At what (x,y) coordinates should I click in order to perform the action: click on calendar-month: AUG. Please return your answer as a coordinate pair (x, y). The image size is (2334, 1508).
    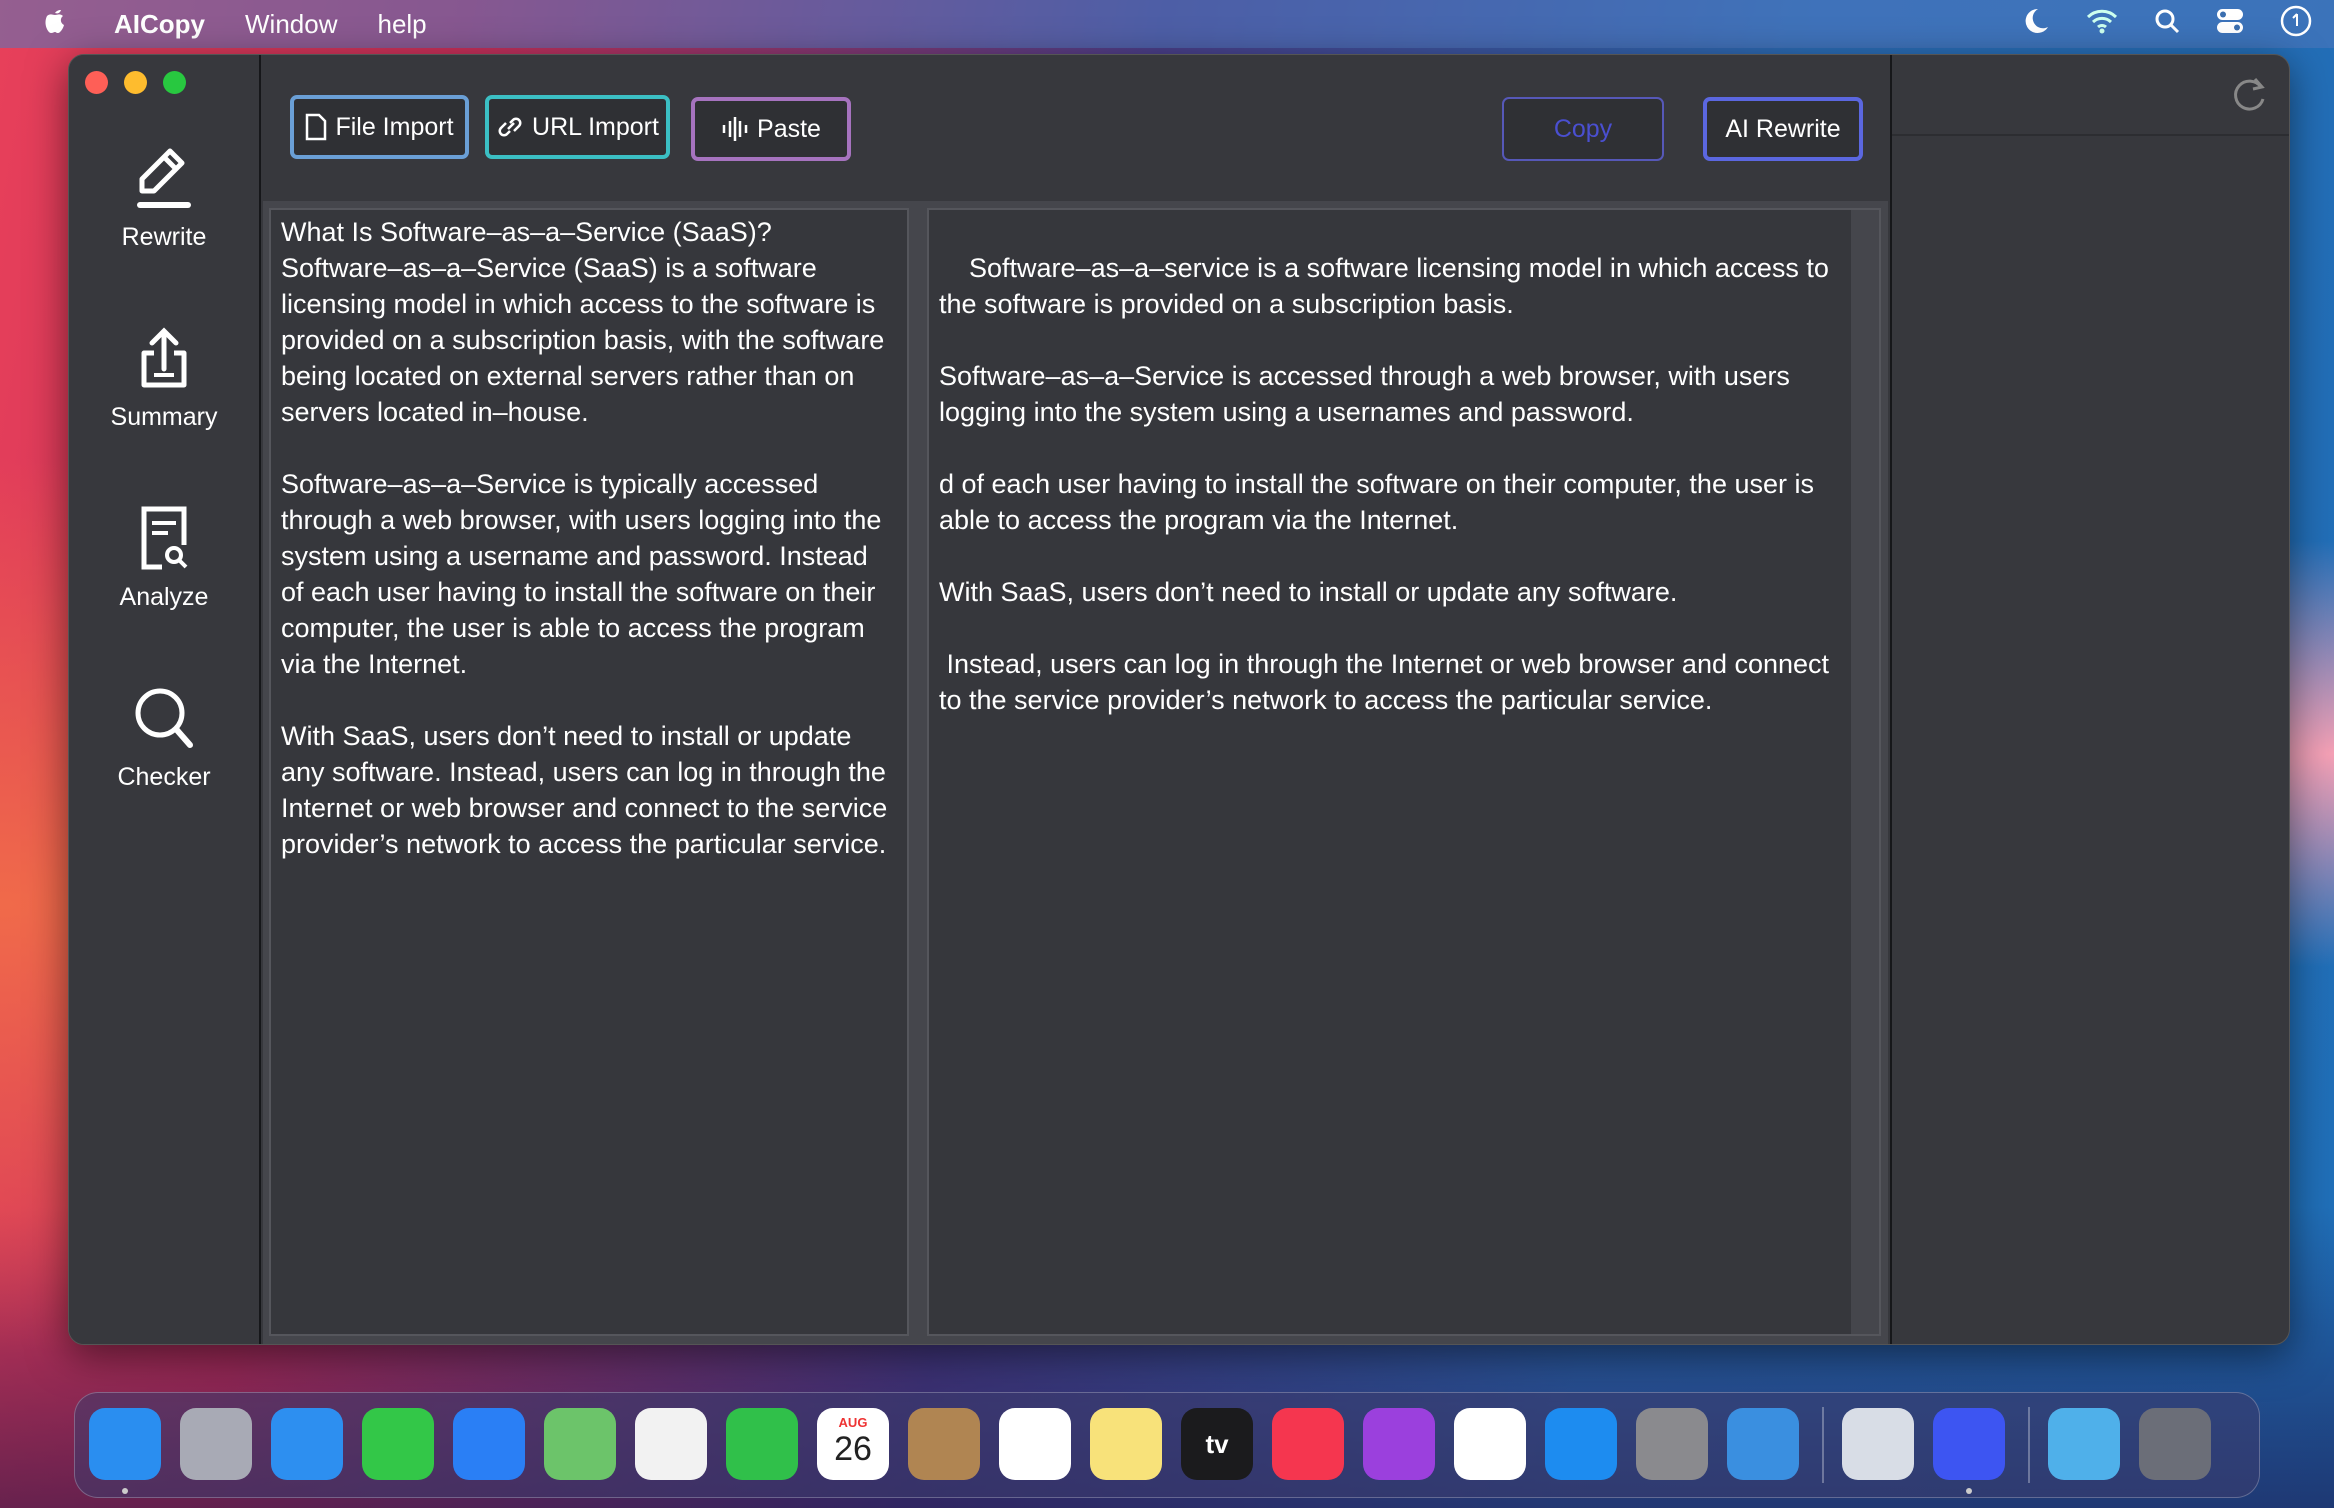
    Looking at the image, I should click on (853, 1422).